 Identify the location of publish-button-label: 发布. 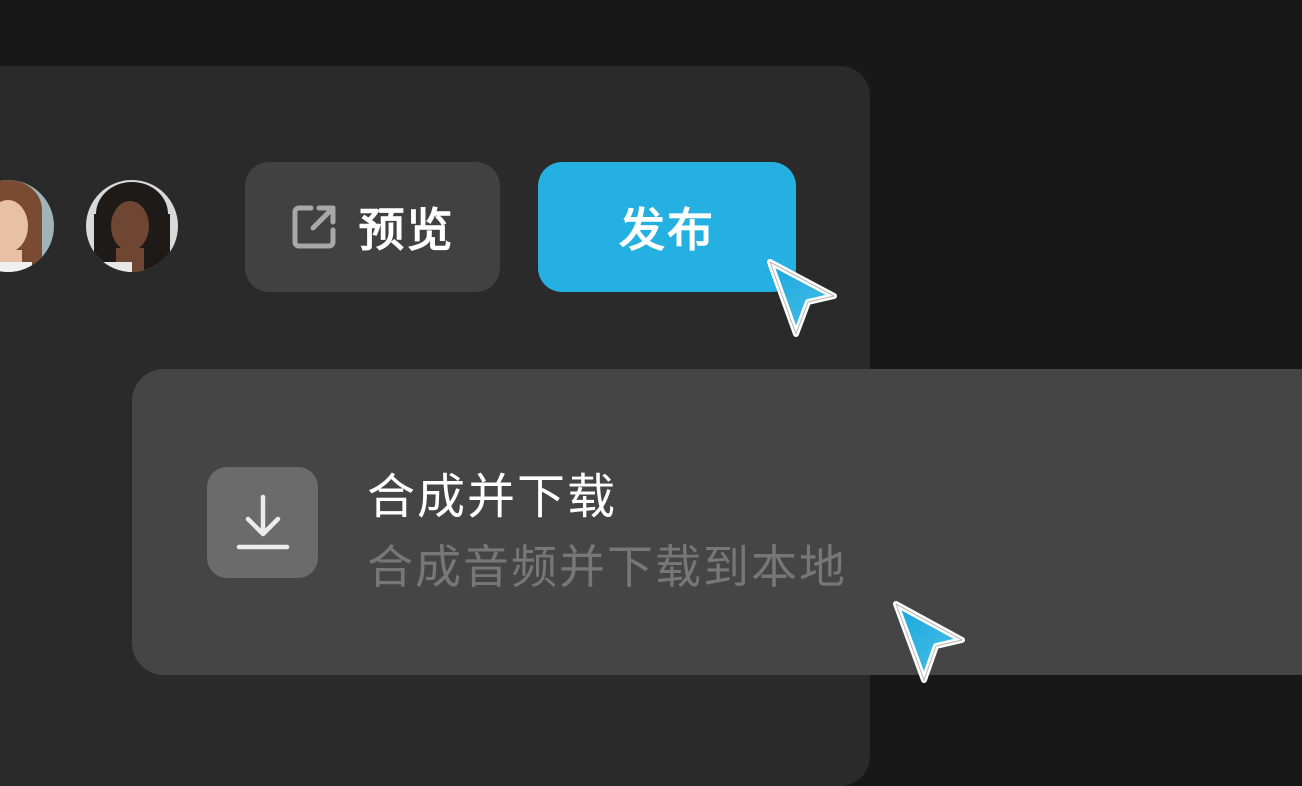
(667, 230).